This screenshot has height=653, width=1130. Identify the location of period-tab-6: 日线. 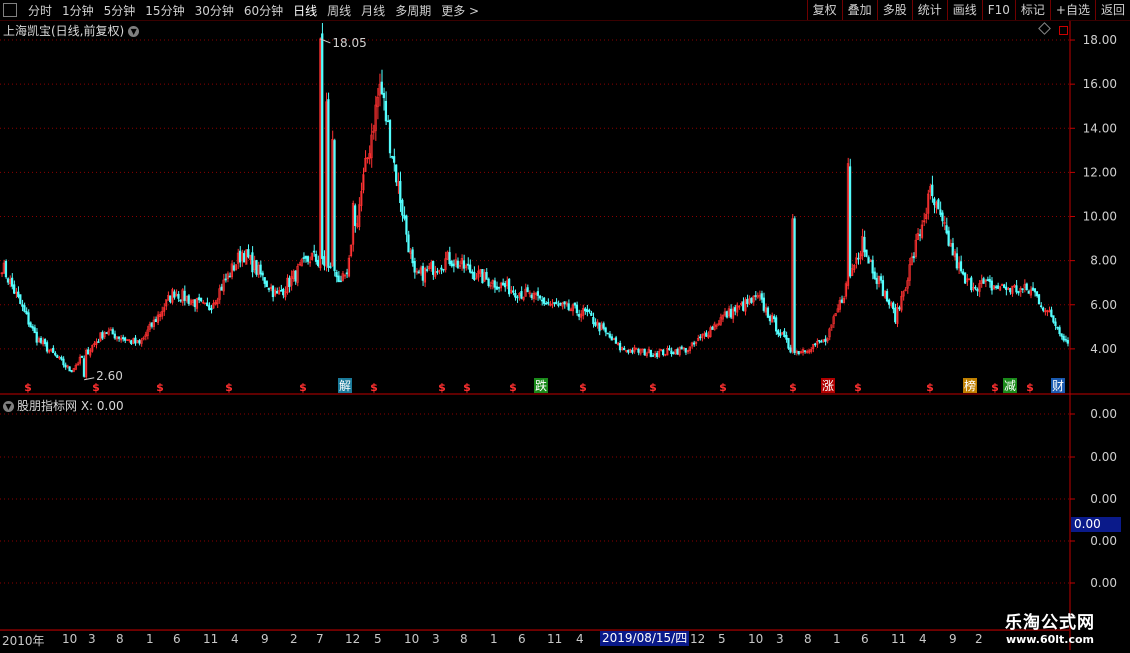
(305, 10).